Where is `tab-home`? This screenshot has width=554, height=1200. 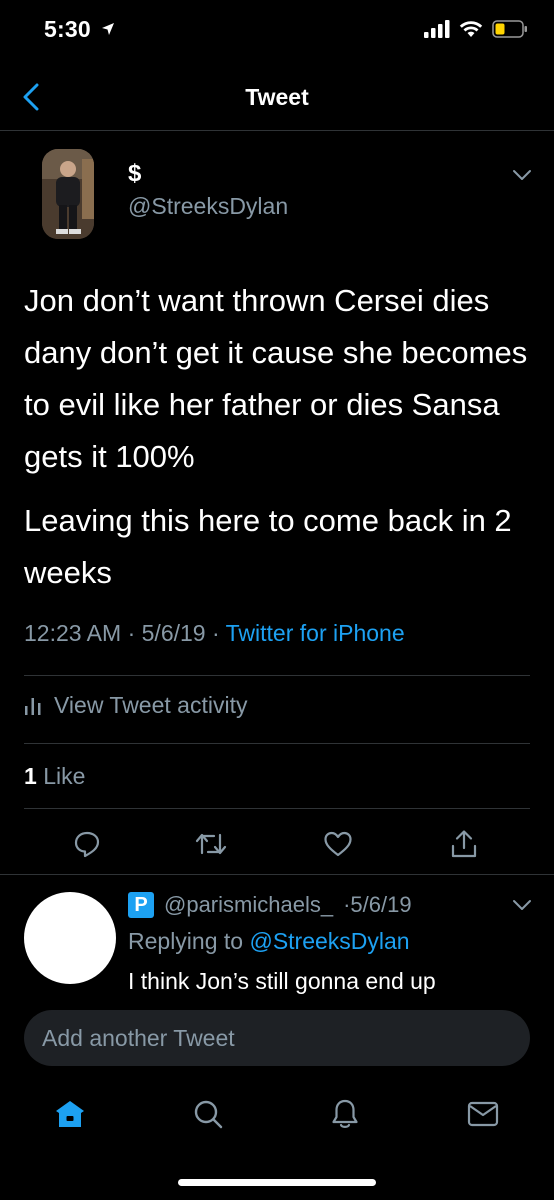 tab-home is located at coordinates (70, 1114).